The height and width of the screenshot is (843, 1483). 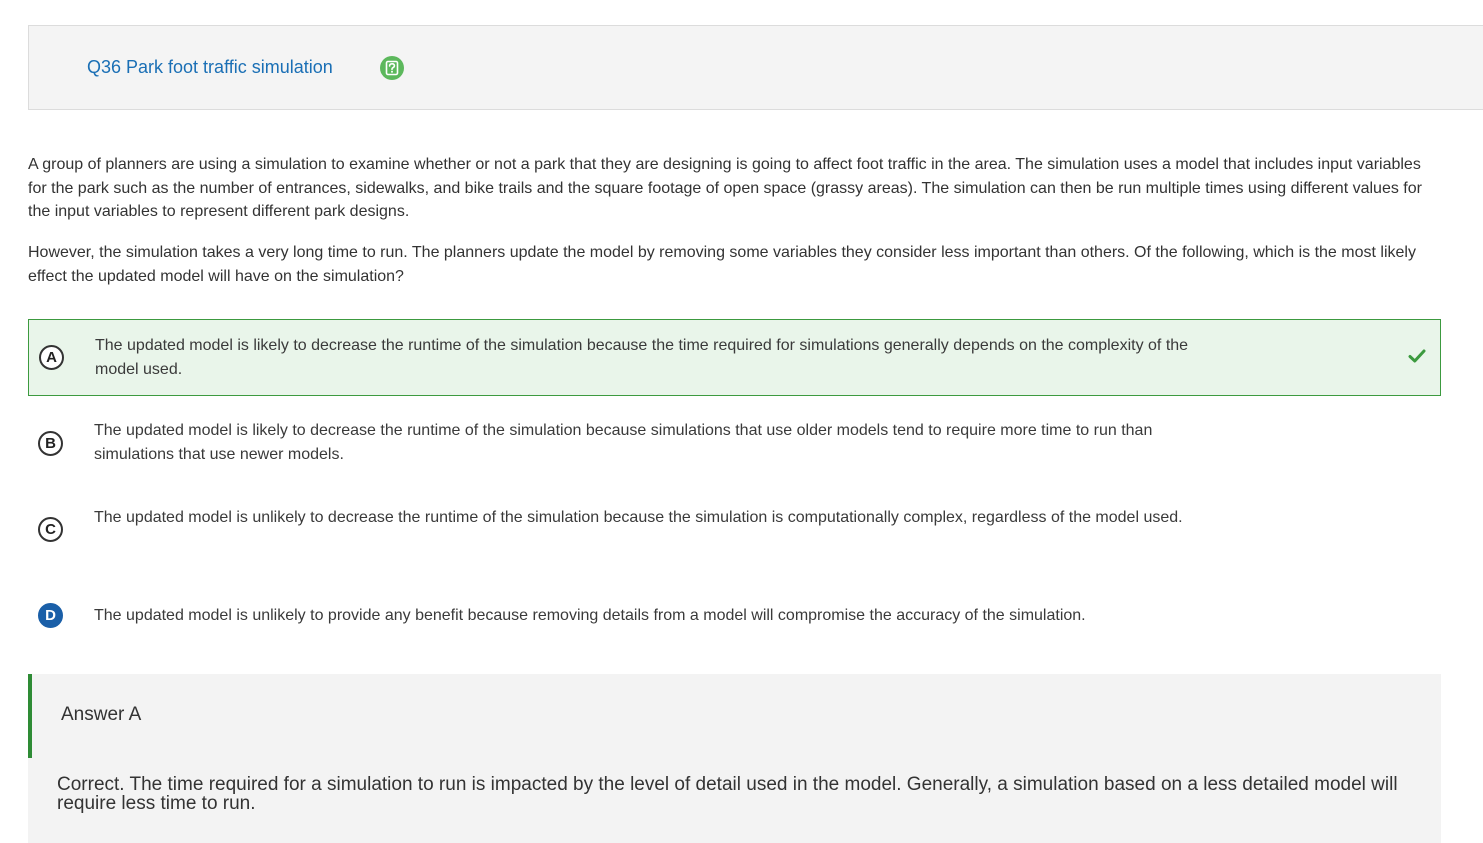 I want to click on question-header: Q36 Park foot traffic simulation, so click(x=755, y=67).